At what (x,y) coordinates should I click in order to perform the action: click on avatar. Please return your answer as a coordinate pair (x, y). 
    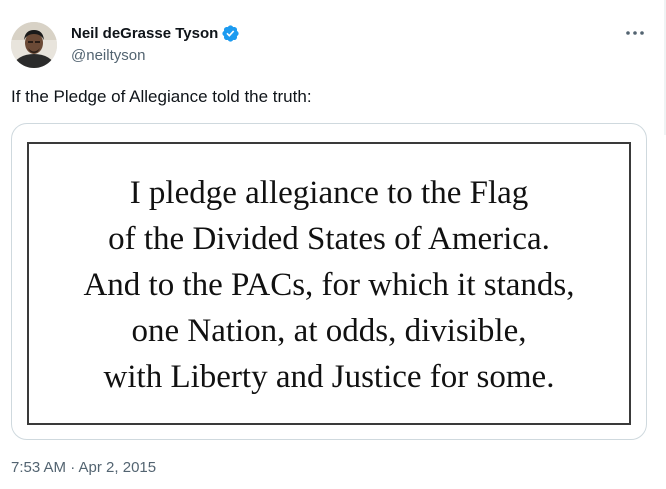
    Looking at the image, I should click on (34, 45).